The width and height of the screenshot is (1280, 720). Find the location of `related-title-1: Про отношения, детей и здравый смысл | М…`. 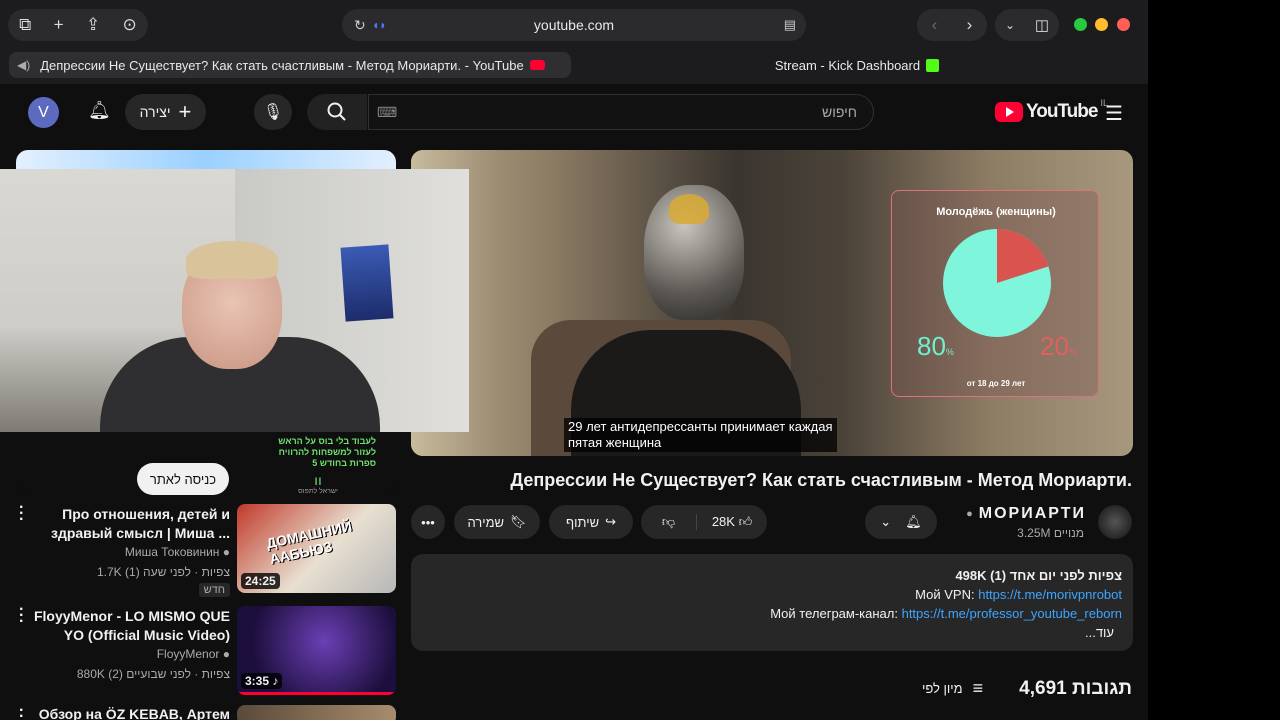

related-title-1: Про отношения, детей и здравый смысл | М… is located at coordinates (140, 523).